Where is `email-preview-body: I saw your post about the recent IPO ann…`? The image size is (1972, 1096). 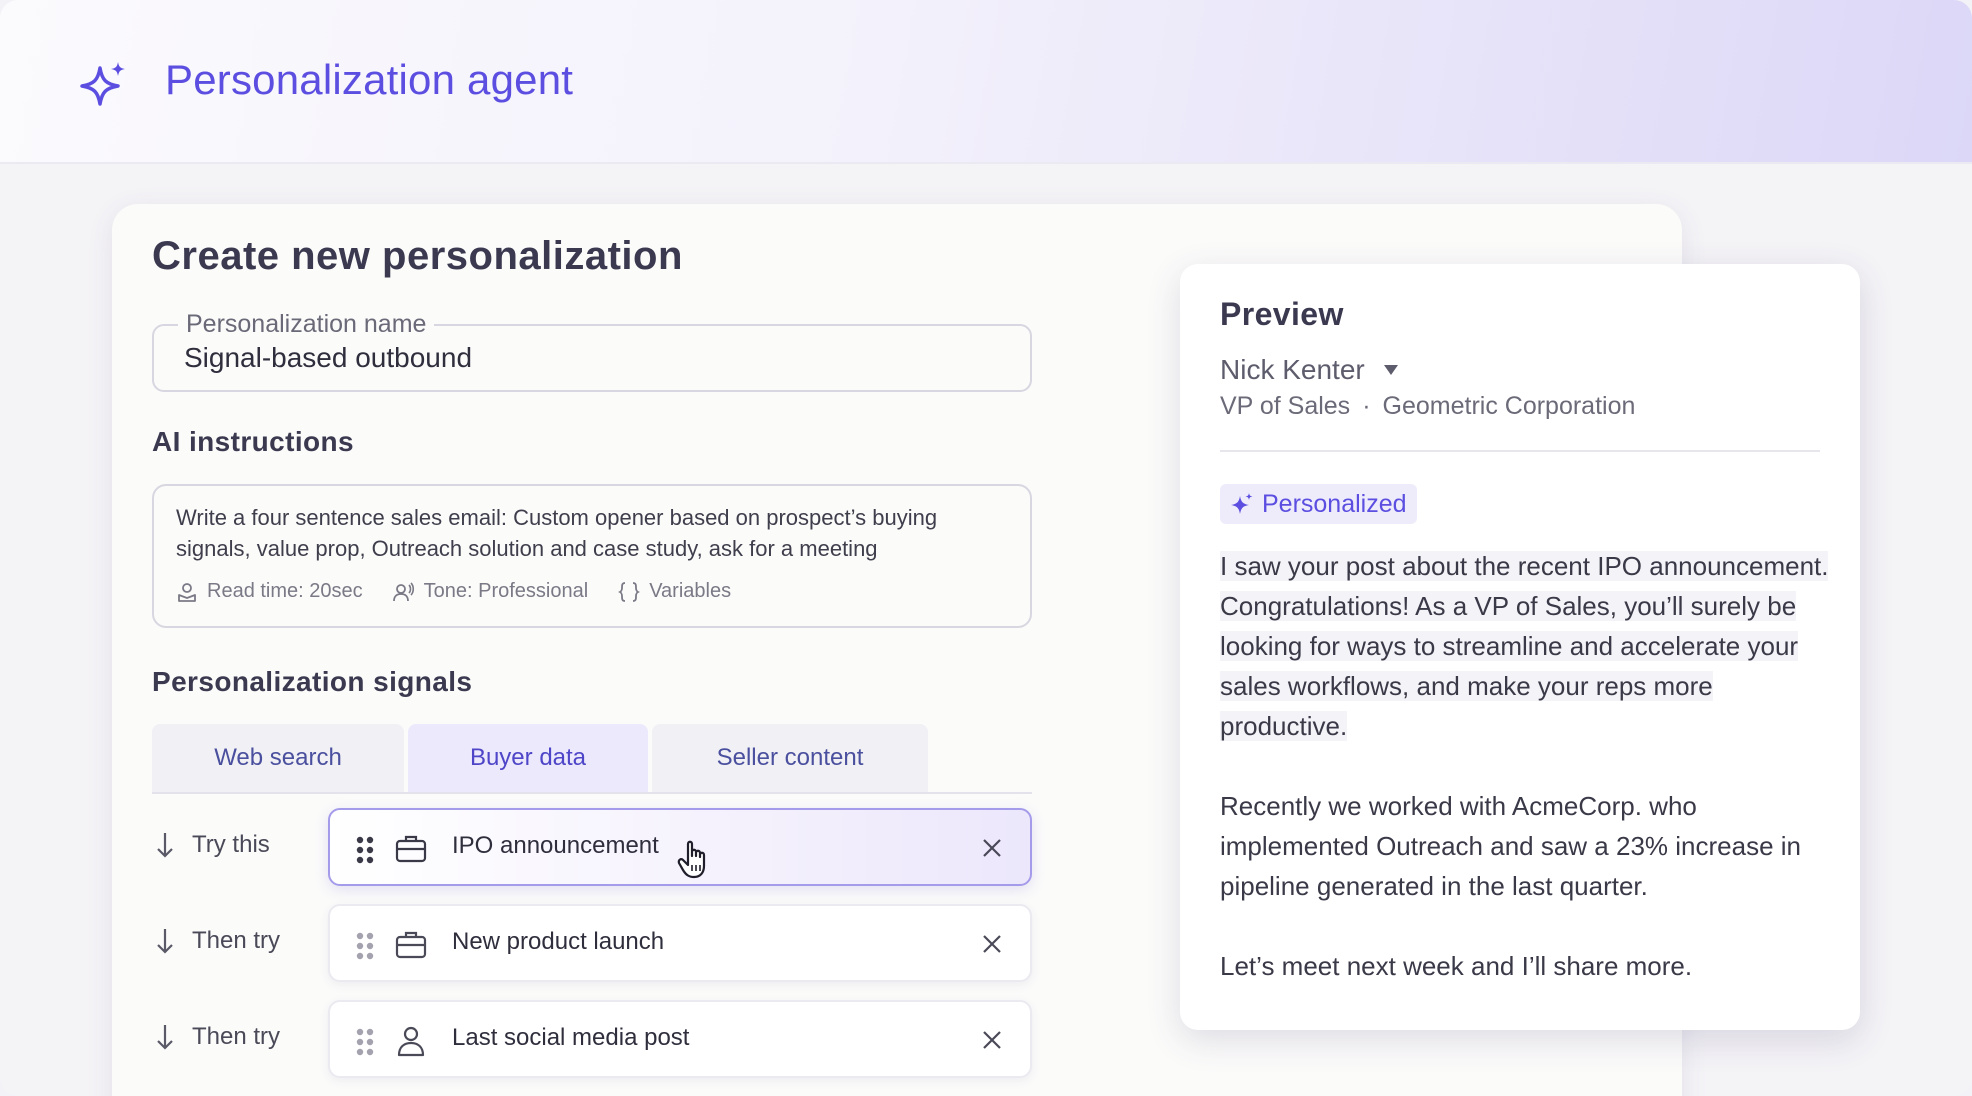 email-preview-body: I saw your post about the recent IPO ann… is located at coordinates (1525, 786).